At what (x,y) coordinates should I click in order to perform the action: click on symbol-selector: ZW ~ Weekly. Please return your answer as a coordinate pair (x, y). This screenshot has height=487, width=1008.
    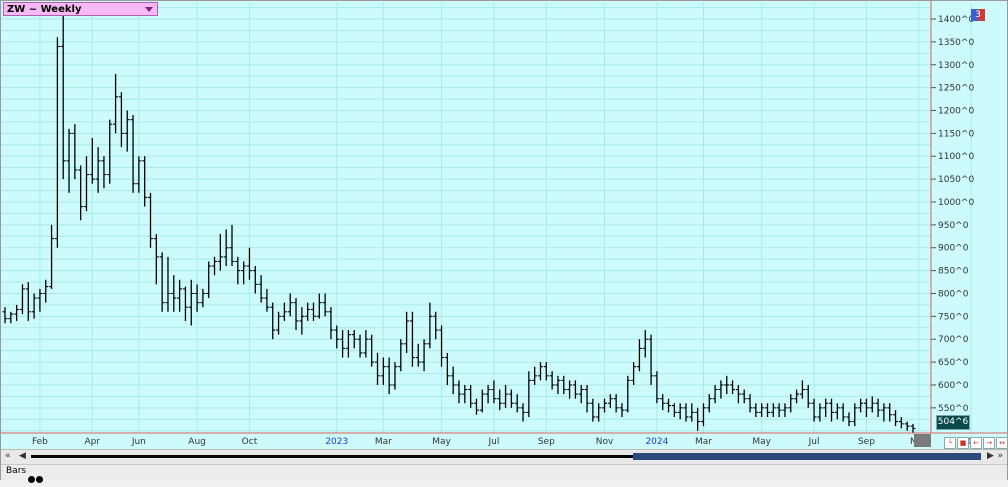
    Looking at the image, I should click on (80, 9).